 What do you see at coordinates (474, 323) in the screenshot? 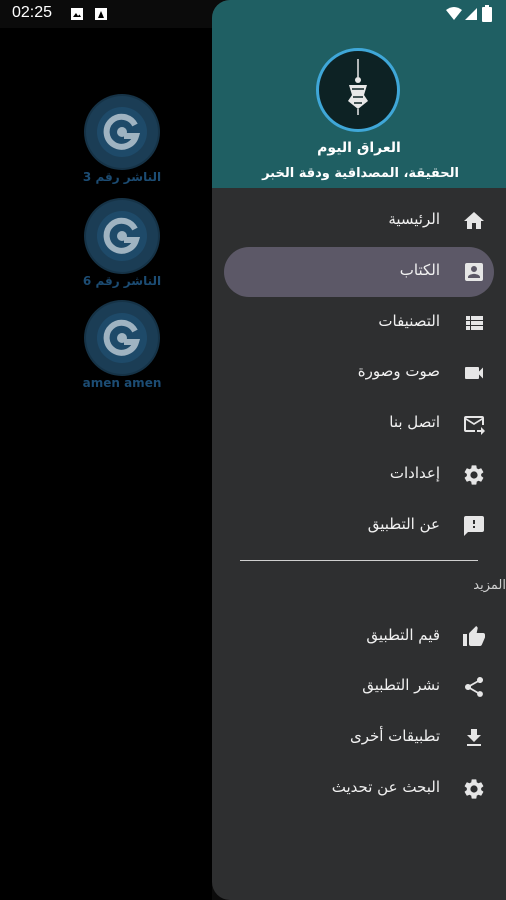
I see `list-icon` at bounding box center [474, 323].